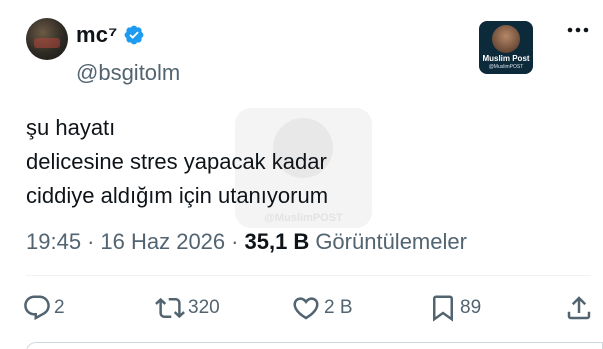  What do you see at coordinates (47, 39) in the screenshot?
I see `author-avatar` at bounding box center [47, 39].